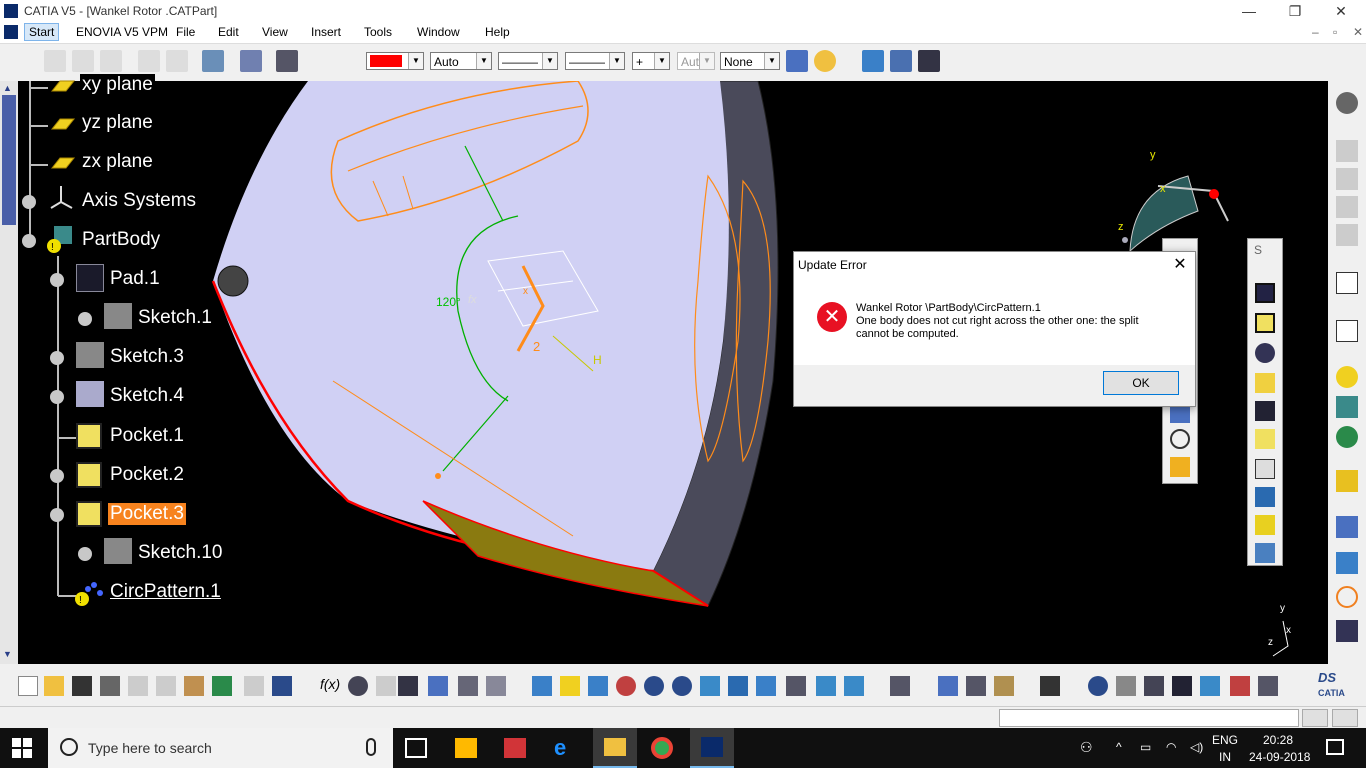  What do you see at coordinates (1347, 283) in the screenshot?
I see `select-arrow-icon` at bounding box center [1347, 283].